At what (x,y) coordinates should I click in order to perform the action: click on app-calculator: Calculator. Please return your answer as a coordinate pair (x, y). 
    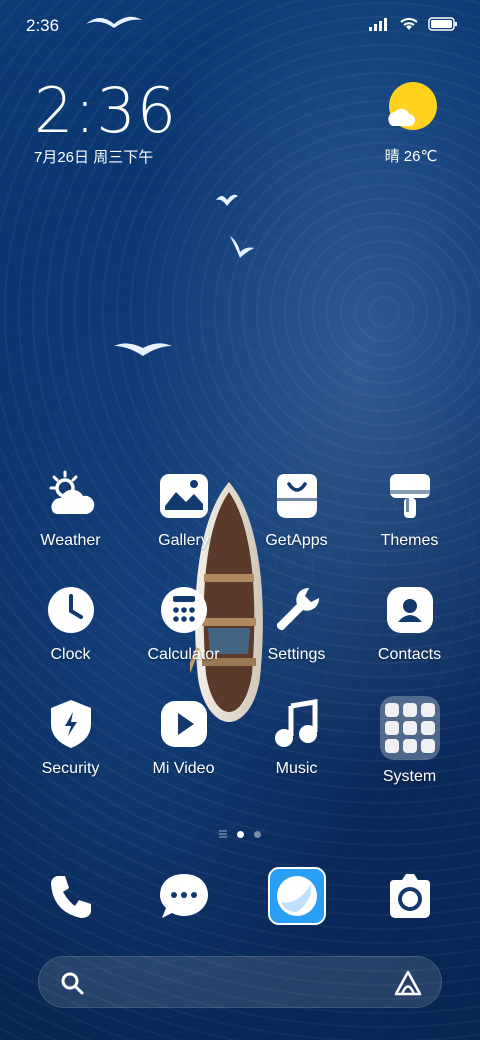
    Looking at the image, I should click on (183, 623).